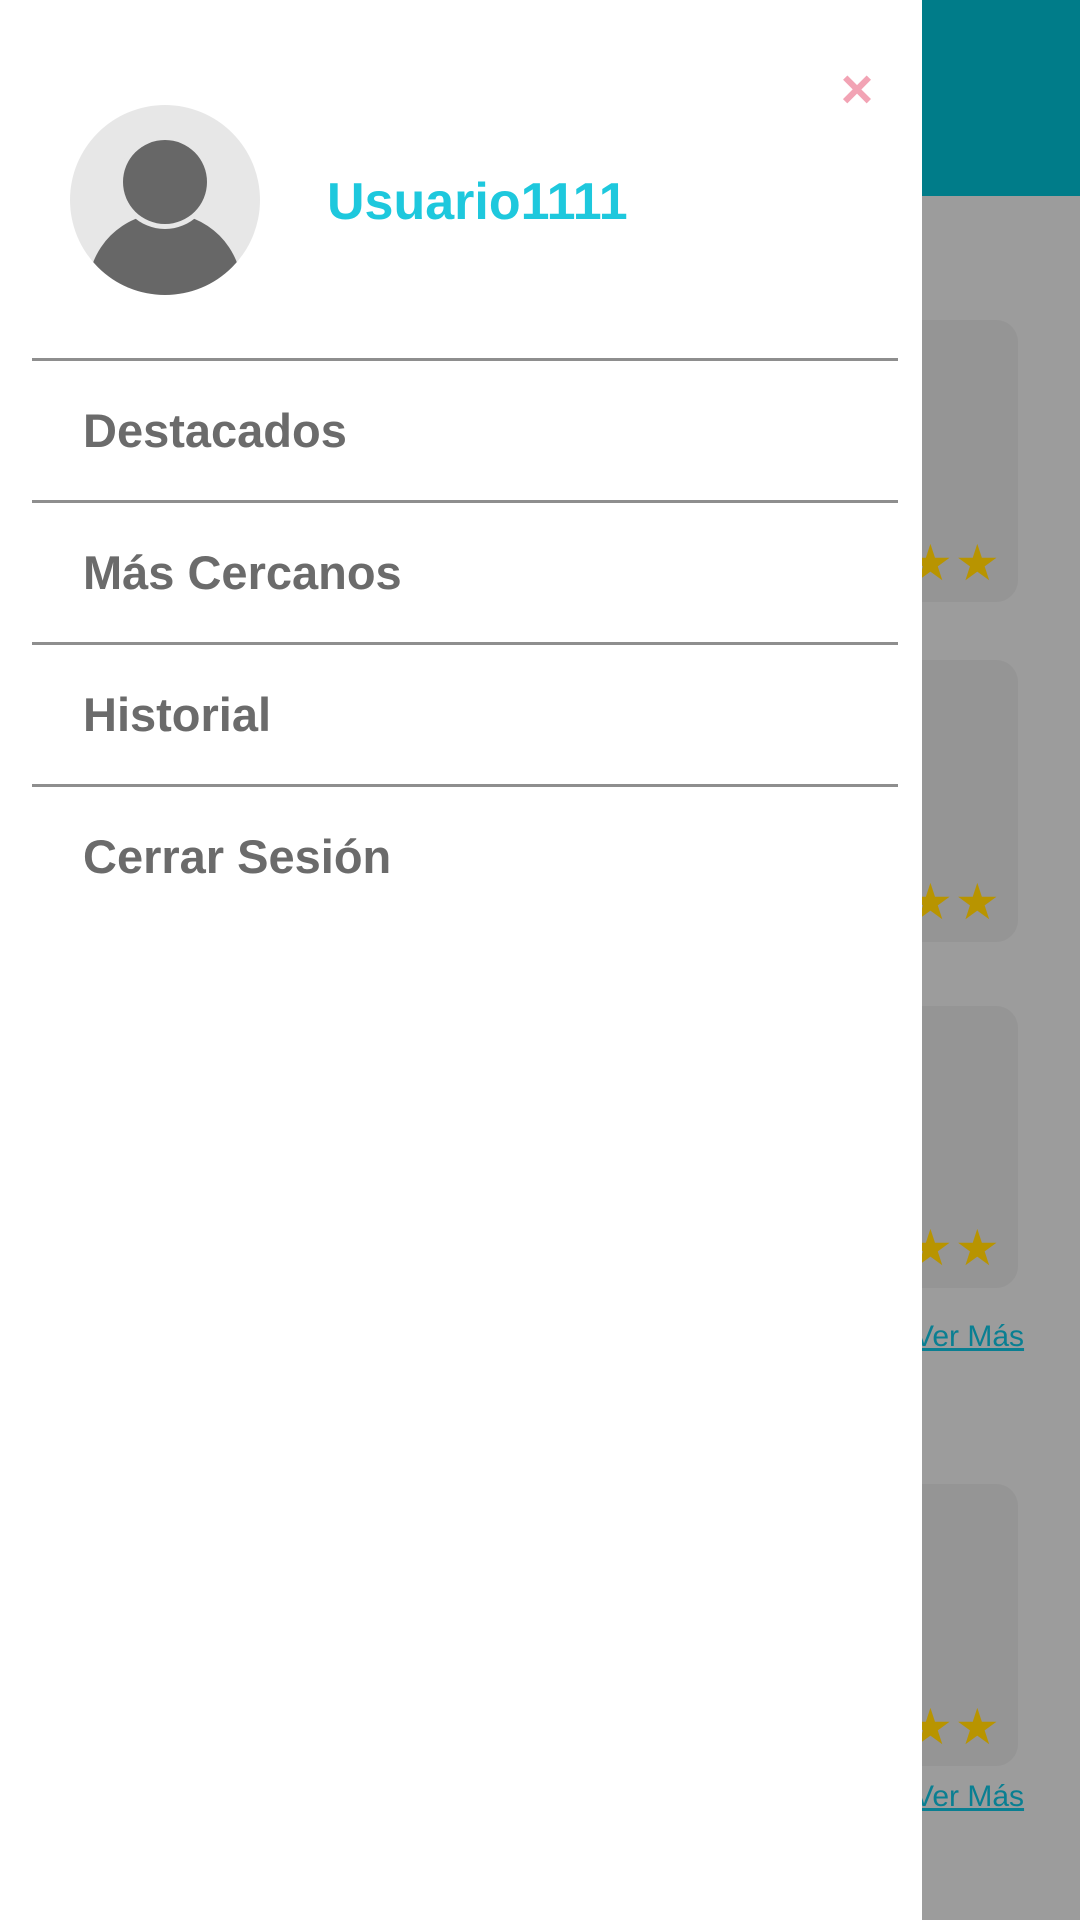 This screenshot has height=1920, width=1080. Describe the element at coordinates (465, 572) in the screenshot. I see `menu-item-mas-cercanos: Más Cercanos` at that location.